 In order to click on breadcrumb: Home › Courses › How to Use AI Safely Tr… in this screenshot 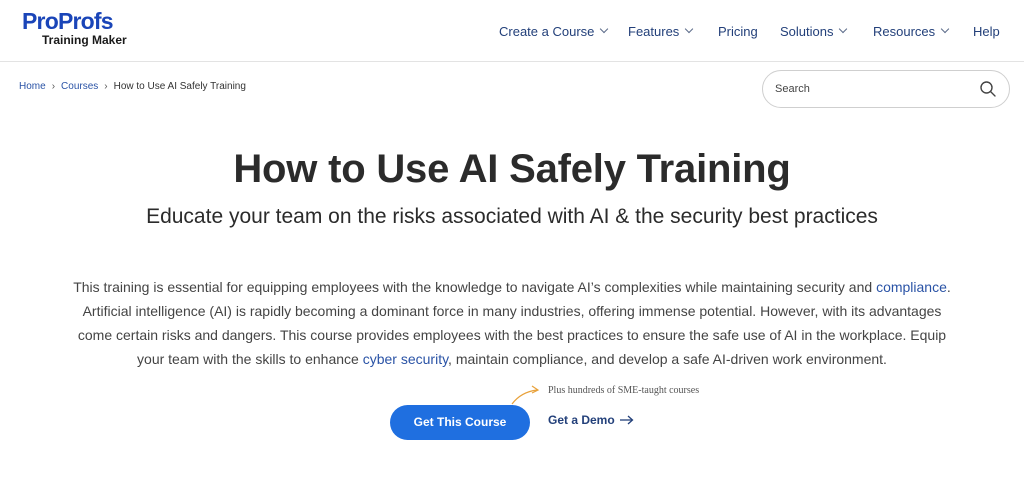, I will do `click(132, 86)`.